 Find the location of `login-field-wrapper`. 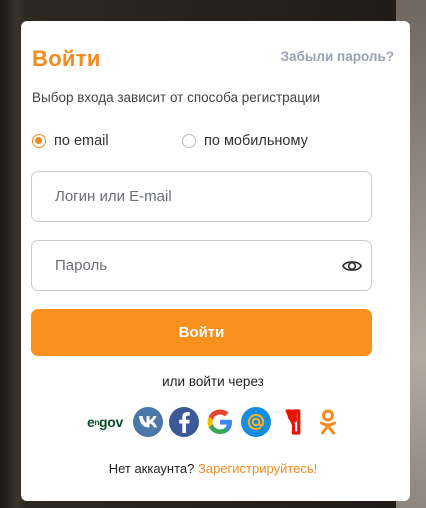

login-field-wrapper is located at coordinates (201, 196).